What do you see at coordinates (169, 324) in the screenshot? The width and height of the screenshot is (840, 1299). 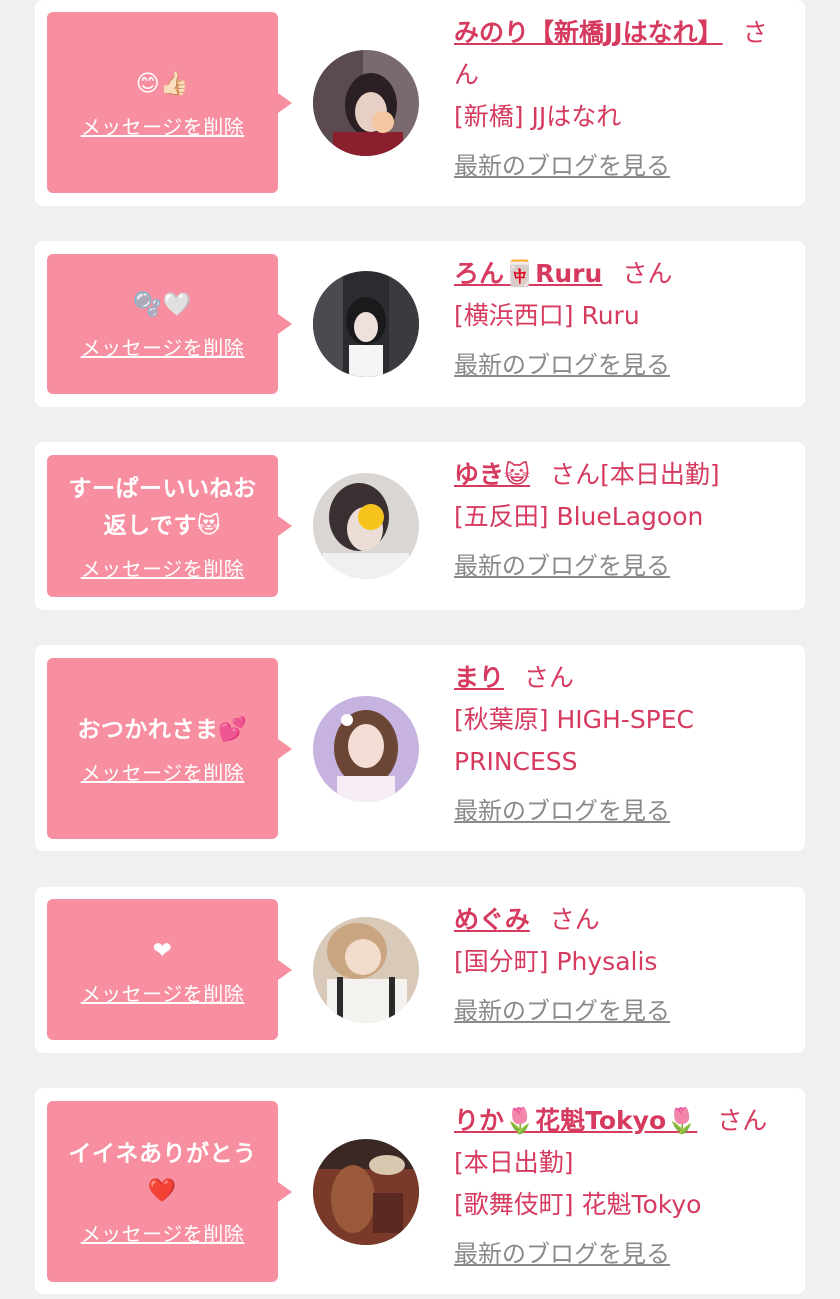 I see `message-bubble: 🫧🤍 メッセージを削除` at bounding box center [169, 324].